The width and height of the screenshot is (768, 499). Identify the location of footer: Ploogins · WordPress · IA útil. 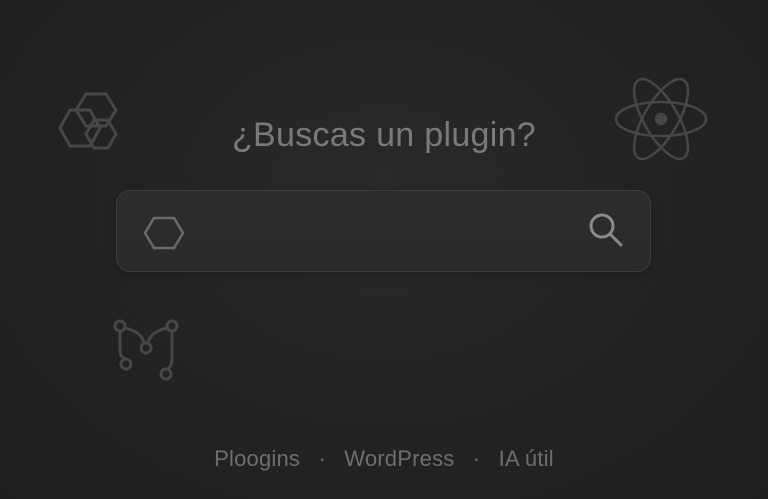
(384, 459).